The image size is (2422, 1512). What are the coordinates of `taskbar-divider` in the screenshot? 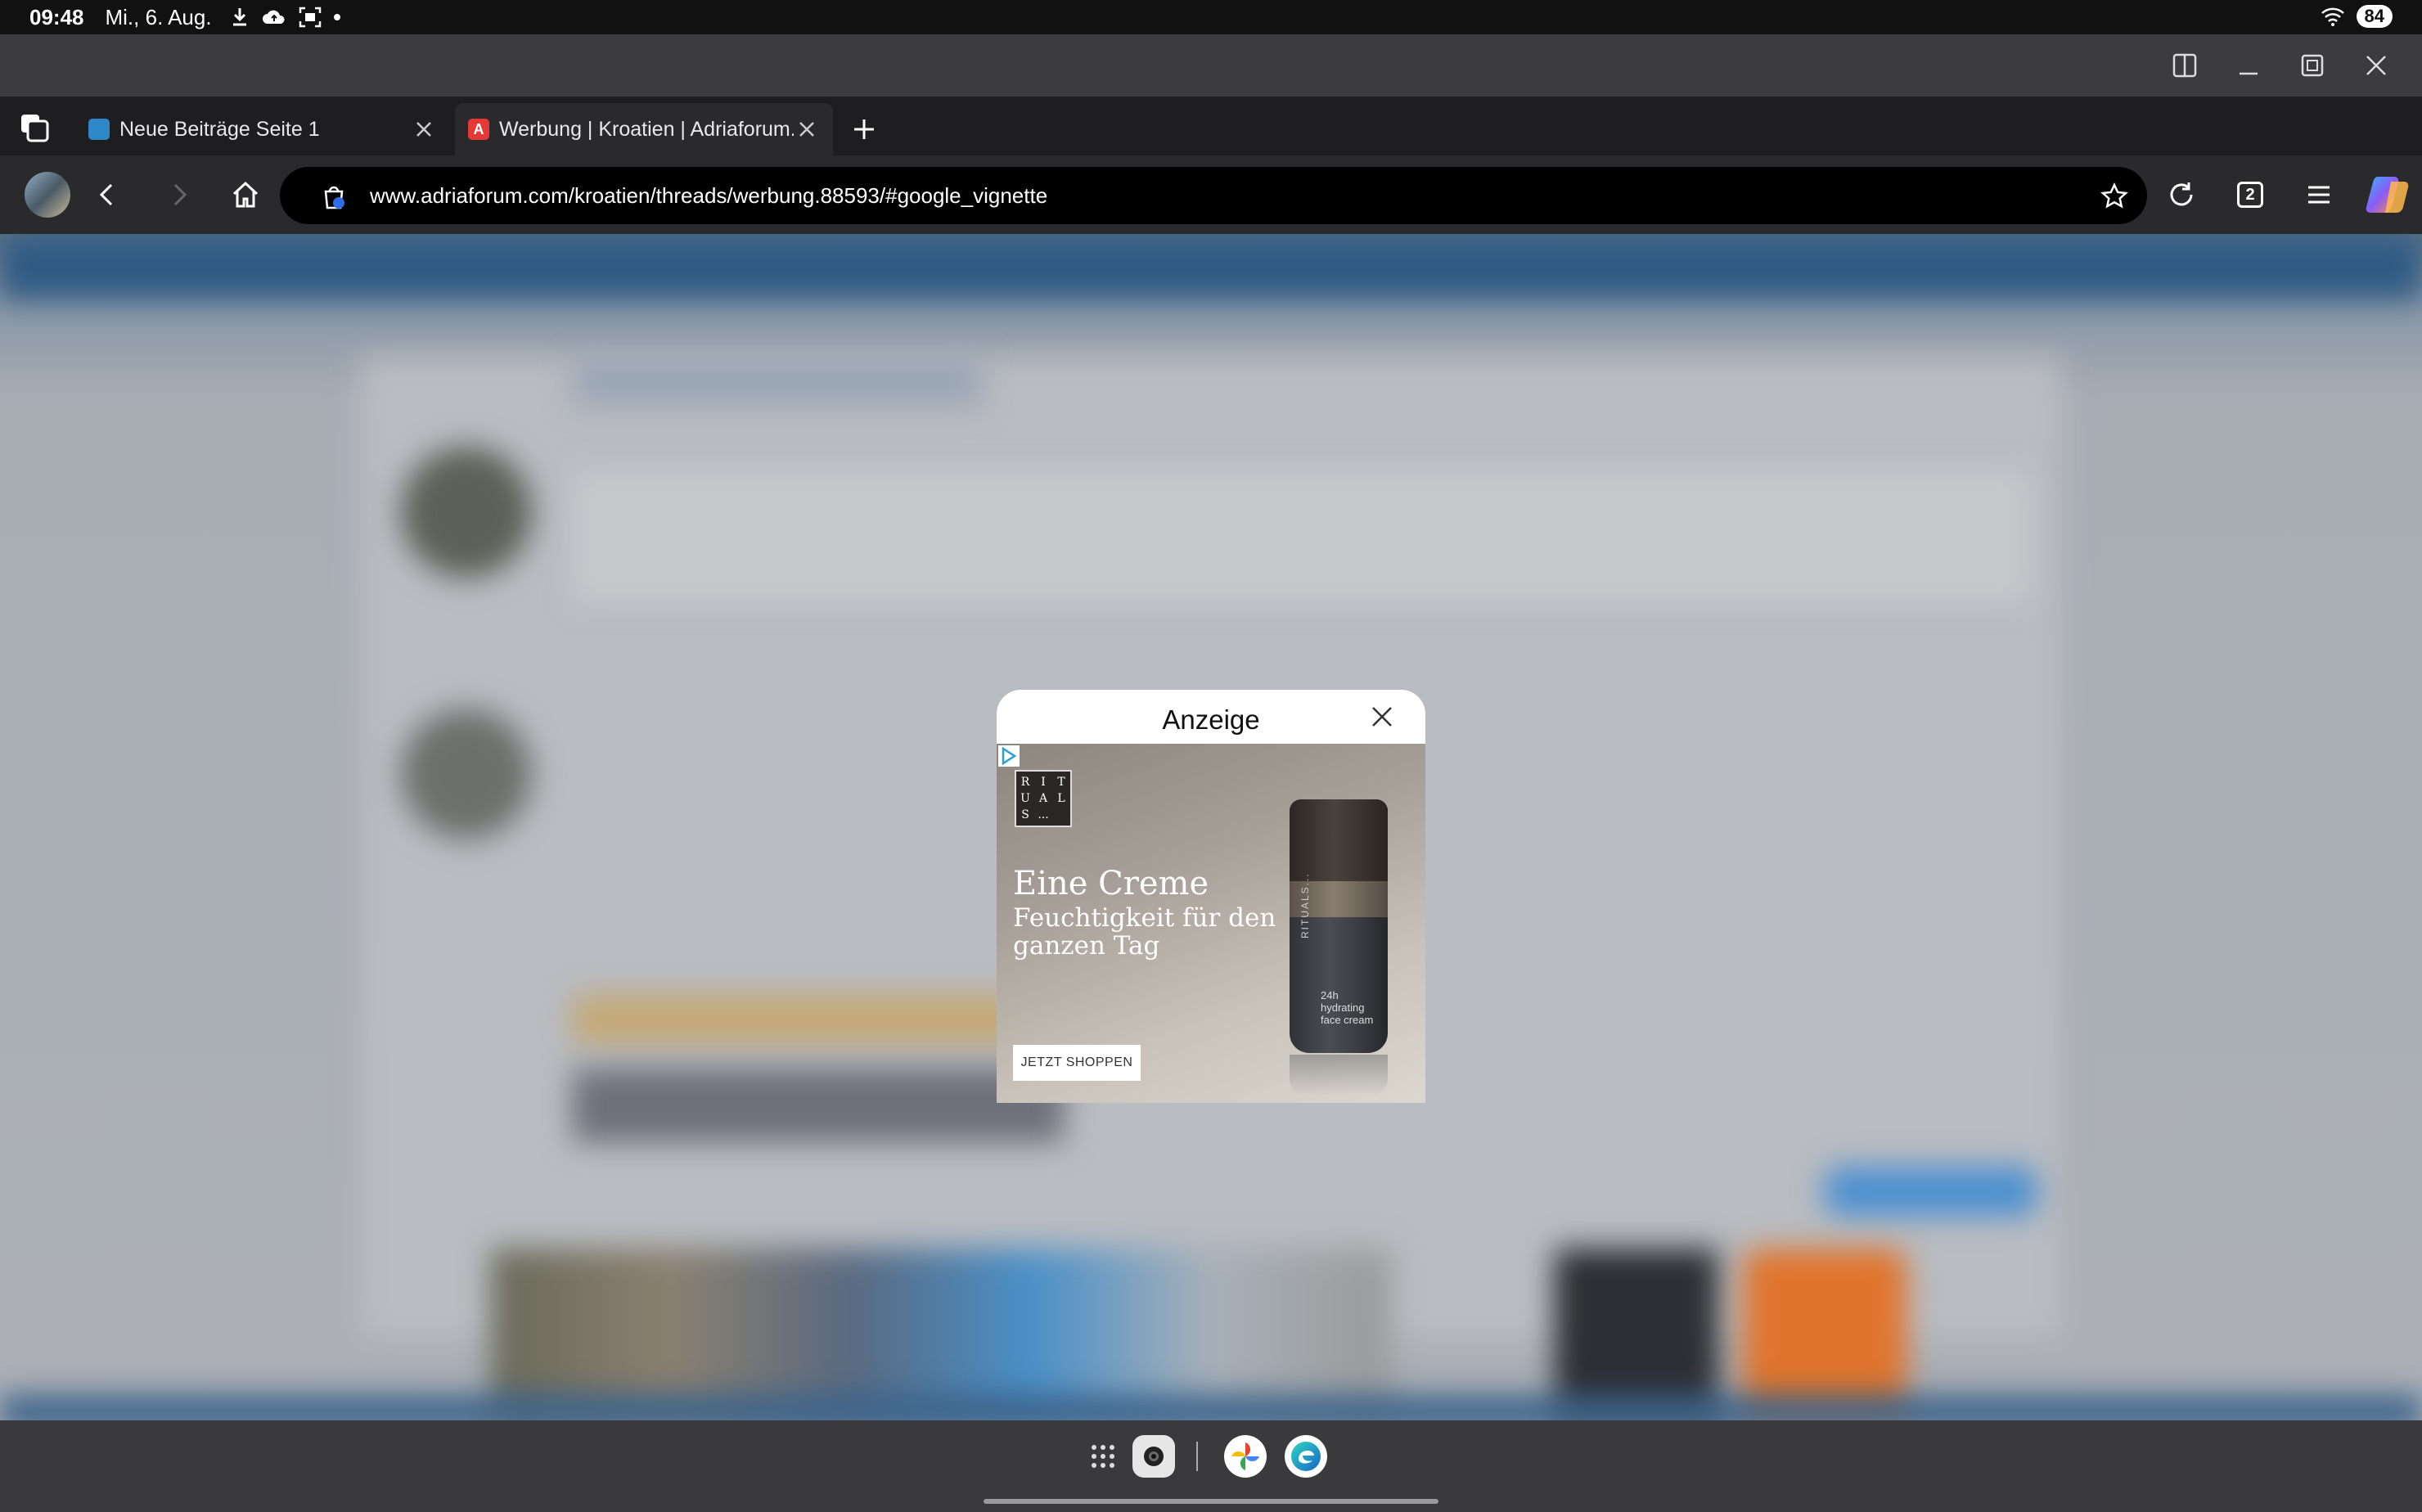 It's located at (1197, 1457).